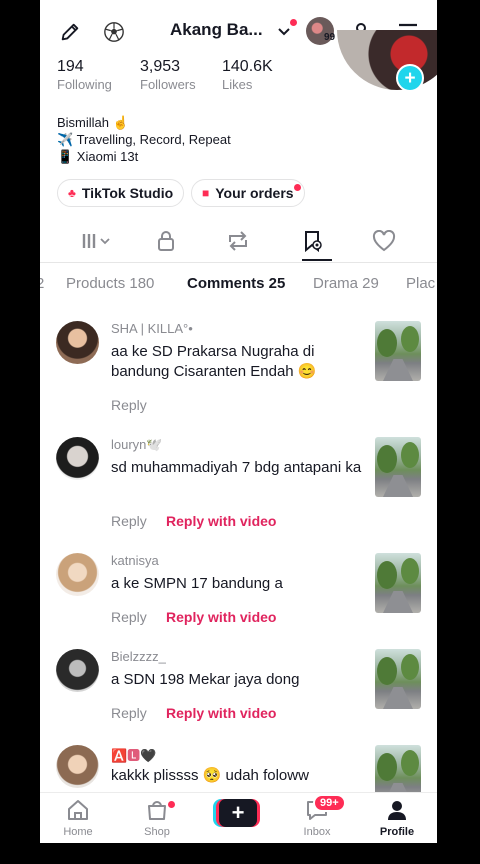 Image resolution: width=480 pixels, height=864 pixels. Describe the element at coordinates (237, 84) in the screenshot. I see `likes-label: Likes` at that location.